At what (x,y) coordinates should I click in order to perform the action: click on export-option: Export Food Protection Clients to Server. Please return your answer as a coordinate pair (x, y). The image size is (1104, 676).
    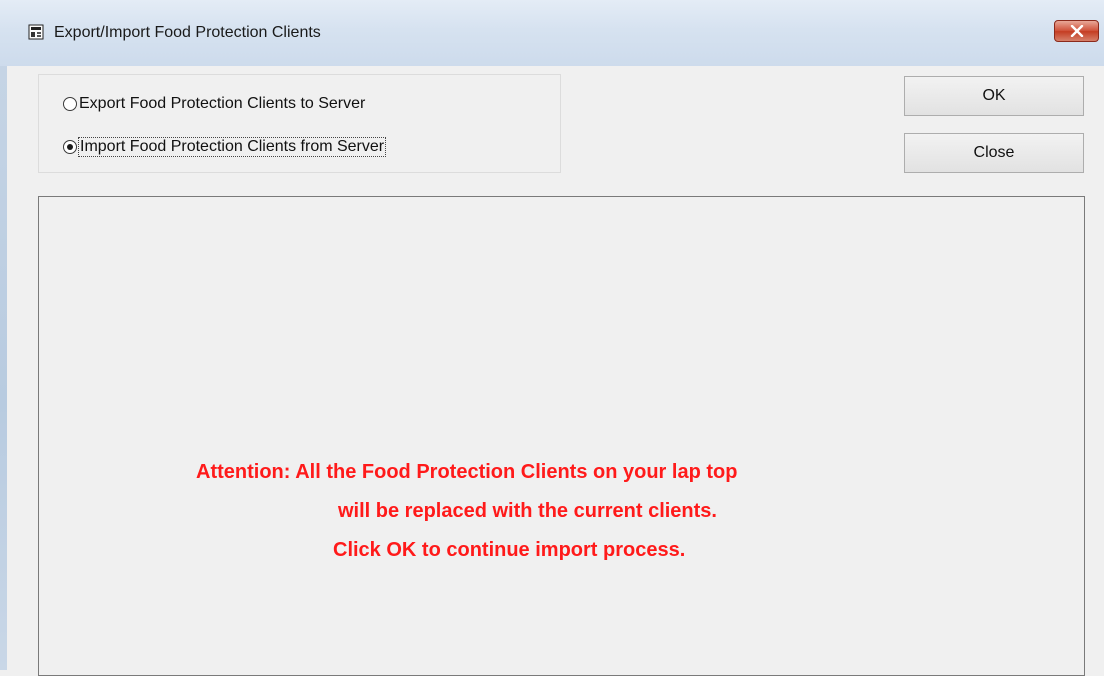
    Looking at the image, I should click on (214, 104).